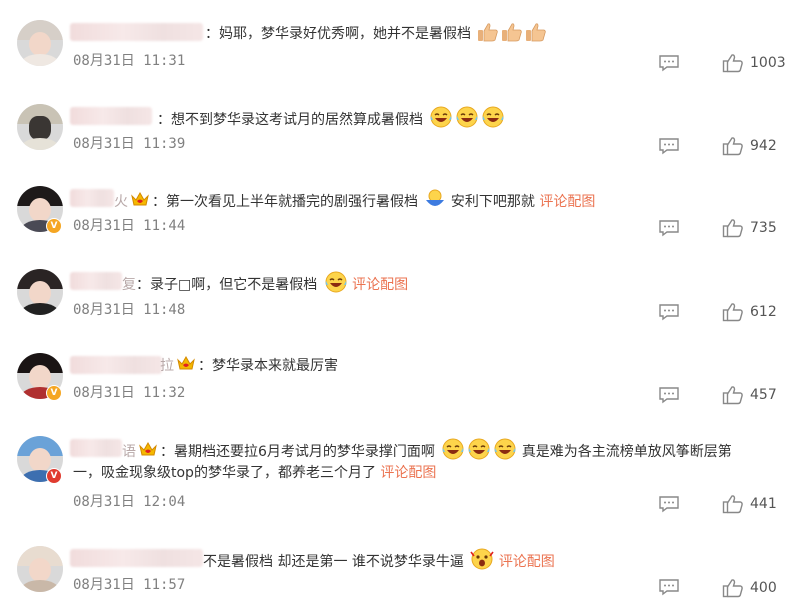 This screenshot has height=614, width=808. Describe the element at coordinates (404, 140) in the screenshot. I see `comment-item: ：想不到梦华录这考试月的居然算成暑假档 08月31日 11:39 942` at that location.